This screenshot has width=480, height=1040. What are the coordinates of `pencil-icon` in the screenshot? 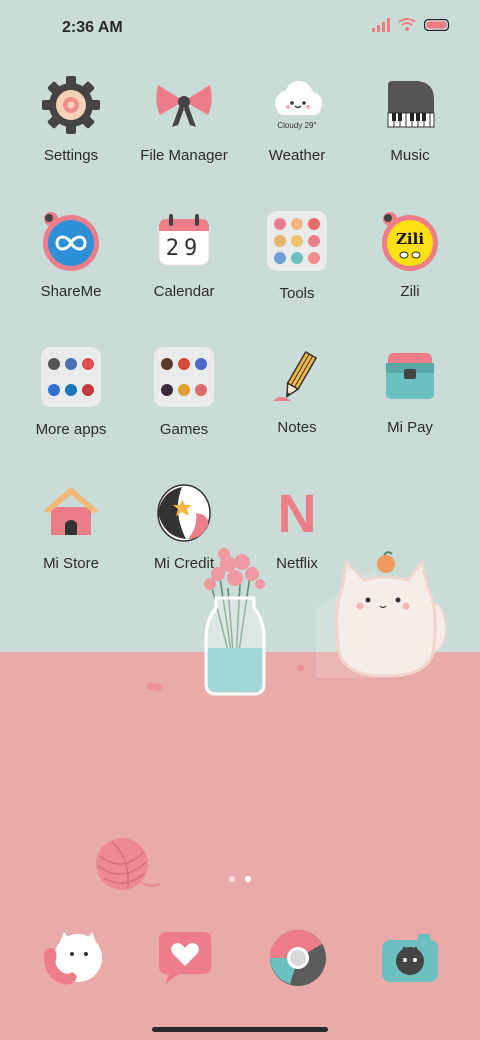 It's located at (297, 377).